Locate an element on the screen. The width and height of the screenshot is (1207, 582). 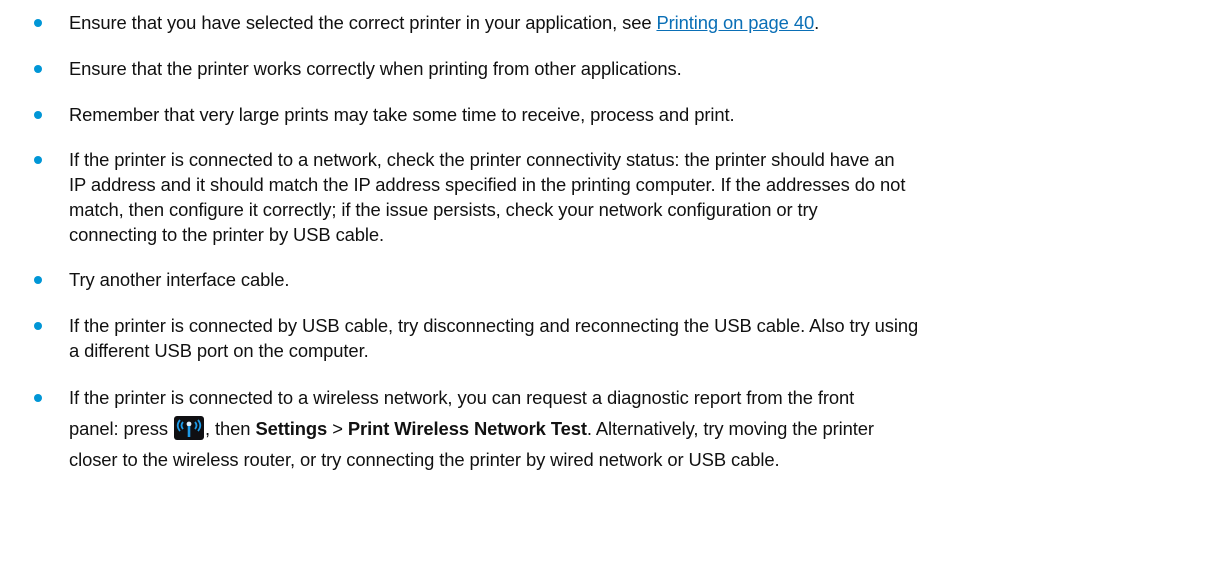
print-wireless-network-test-label: Print Wireless Network Test is located at coordinates (467, 428).